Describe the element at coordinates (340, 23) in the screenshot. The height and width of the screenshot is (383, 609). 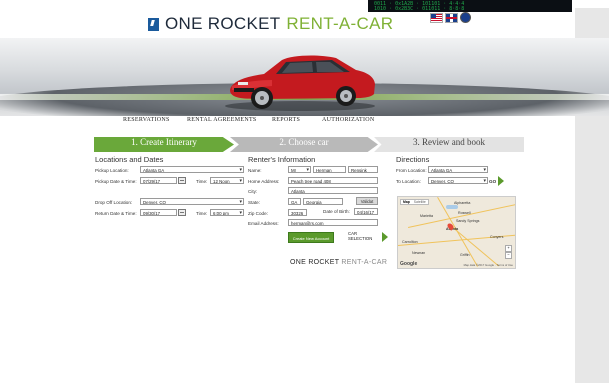
I see `brand-name-part2: RENT-A-CAR` at that location.